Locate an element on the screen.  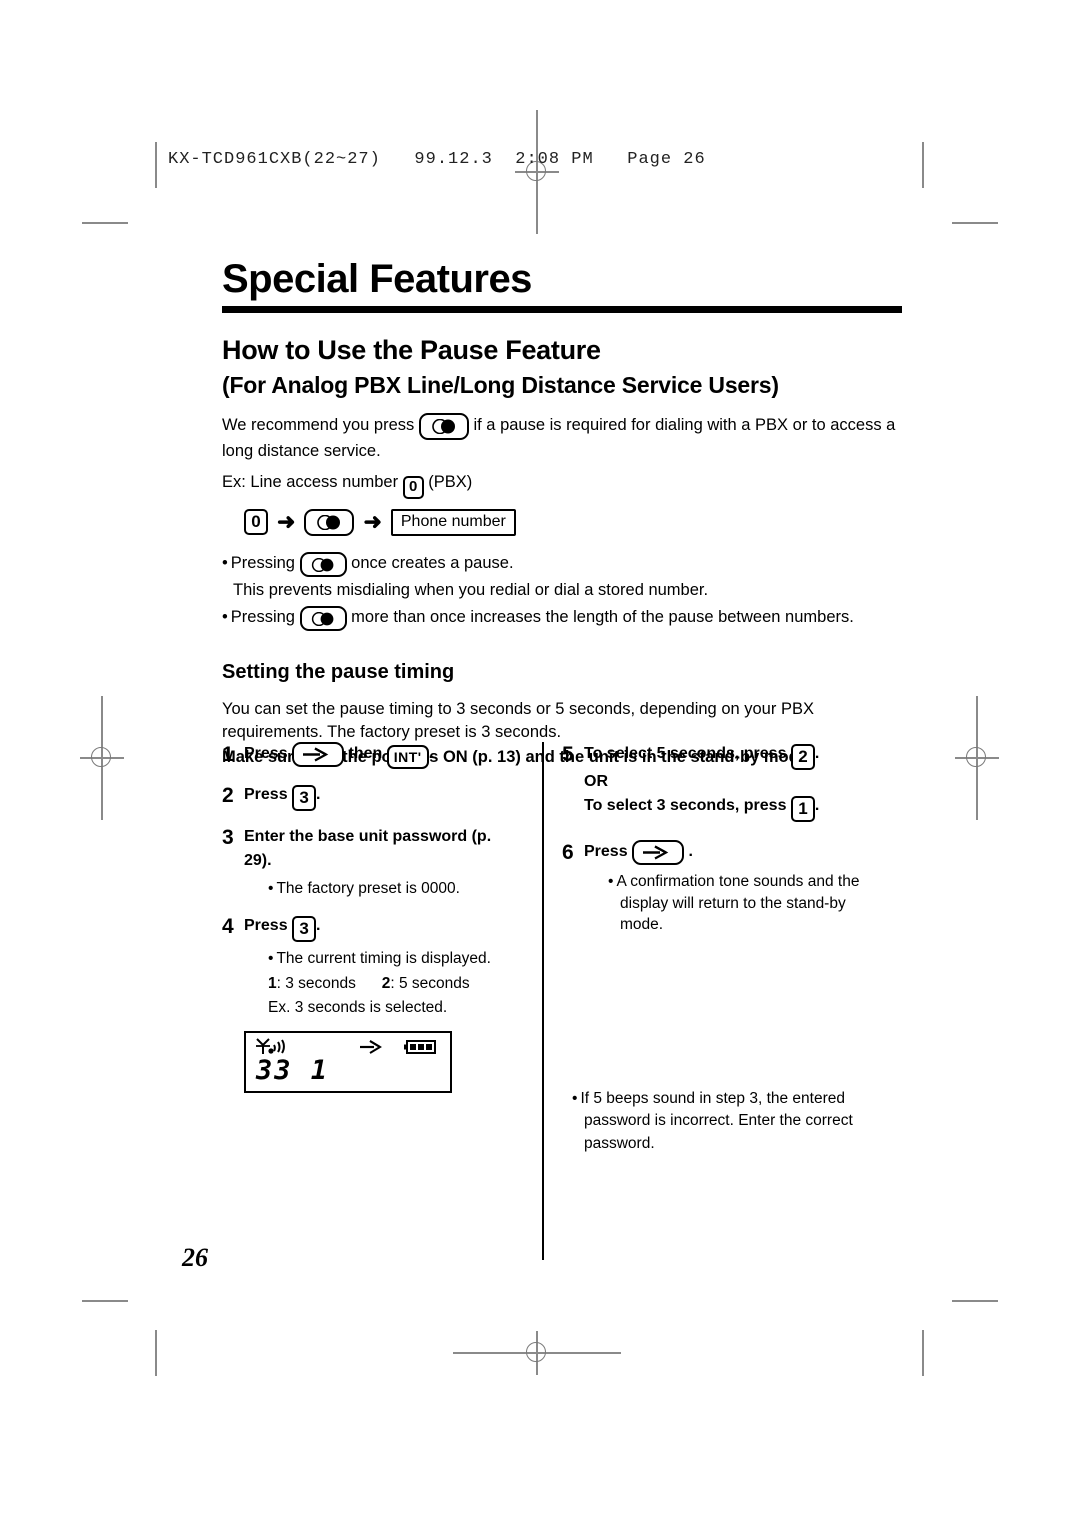
step-4-note-text: The current timing is displayed. is located at coordinates (383, 958).